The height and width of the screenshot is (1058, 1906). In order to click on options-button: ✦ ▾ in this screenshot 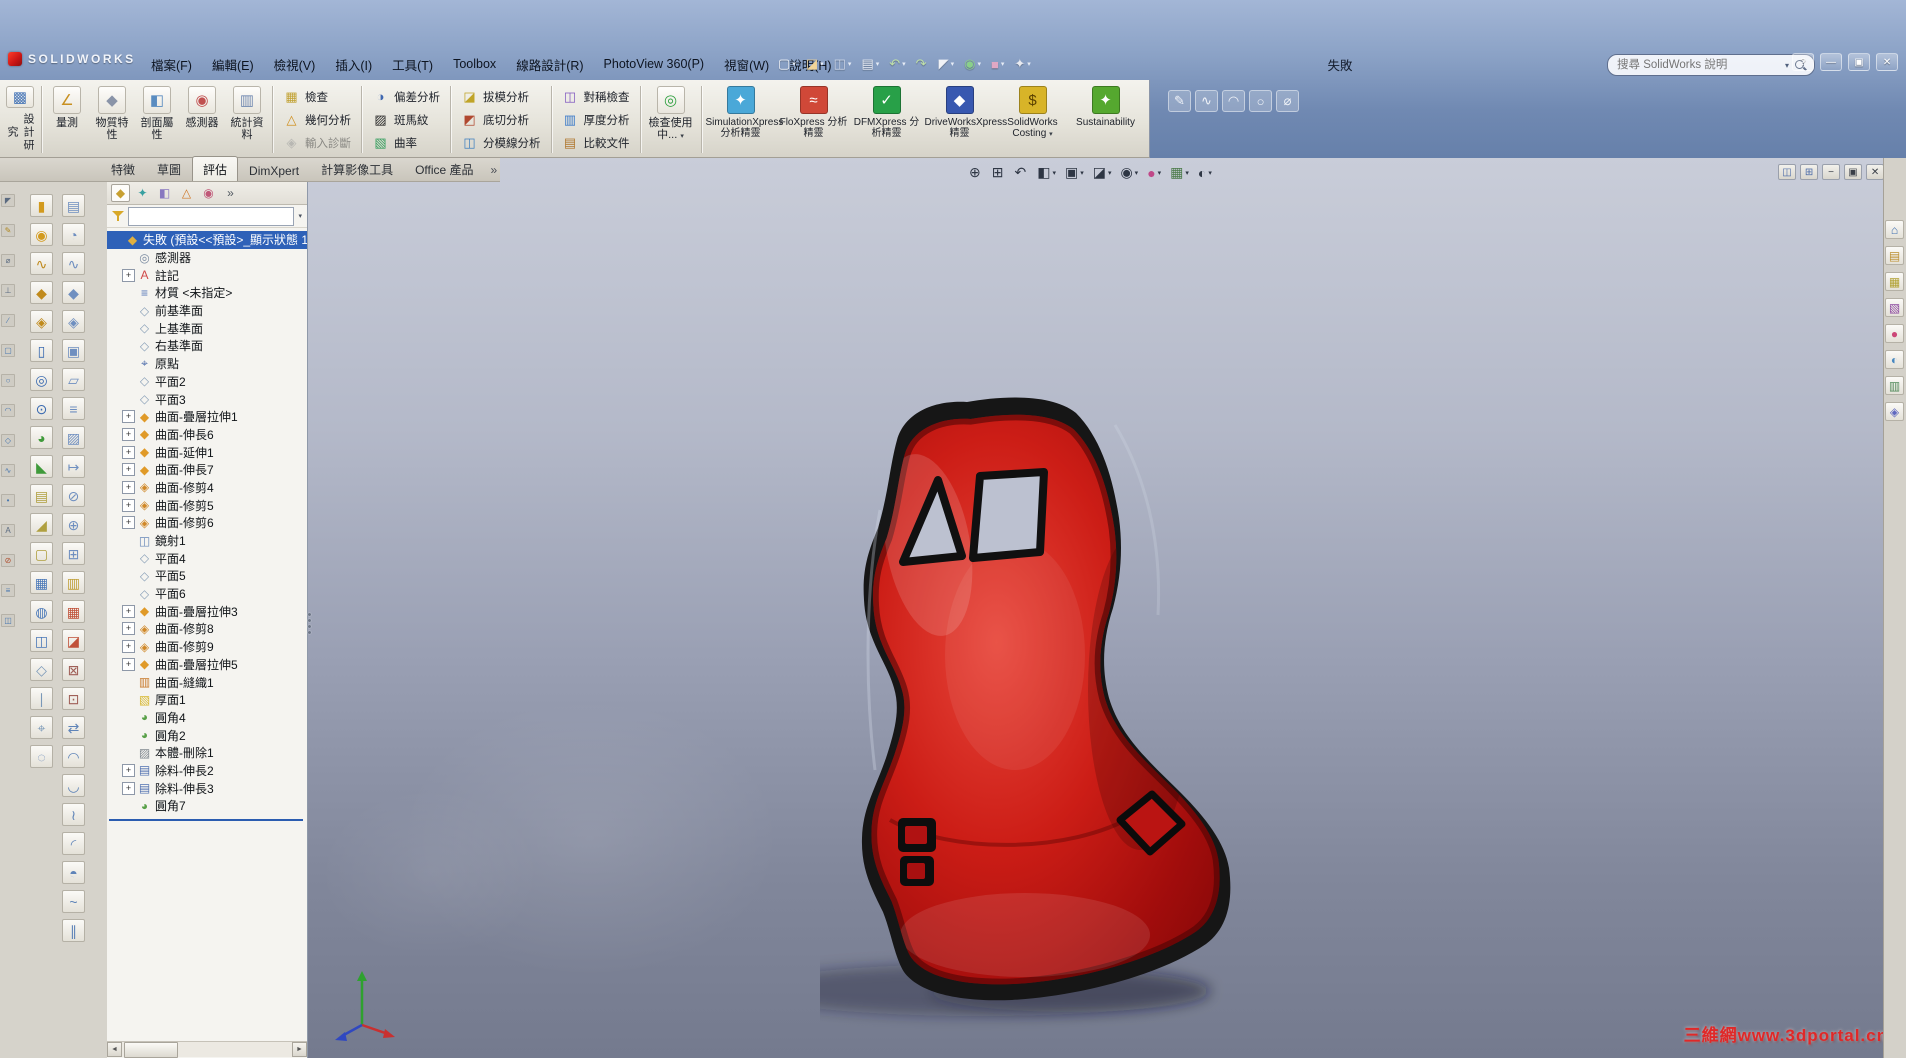, I will do `click(1022, 64)`.